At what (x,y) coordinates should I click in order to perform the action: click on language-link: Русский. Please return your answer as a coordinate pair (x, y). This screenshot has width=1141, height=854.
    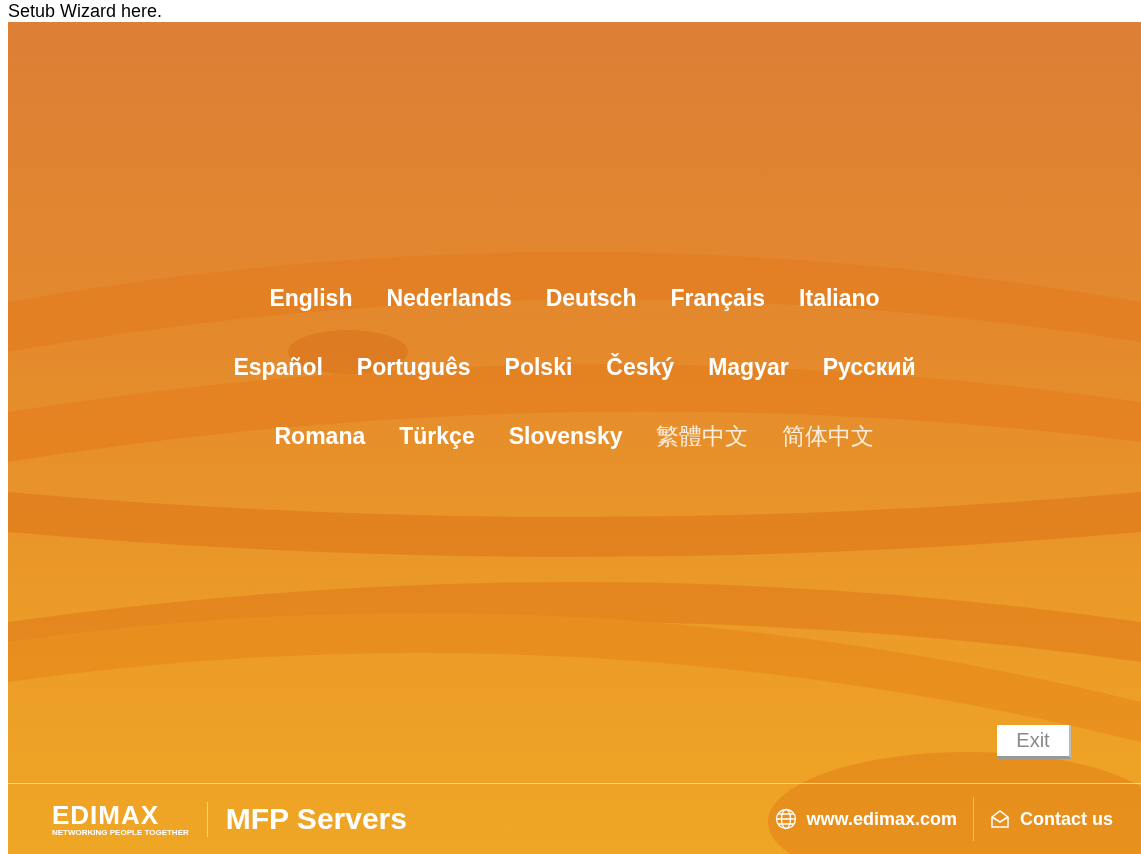
    Looking at the image, I should click on (869, 367).